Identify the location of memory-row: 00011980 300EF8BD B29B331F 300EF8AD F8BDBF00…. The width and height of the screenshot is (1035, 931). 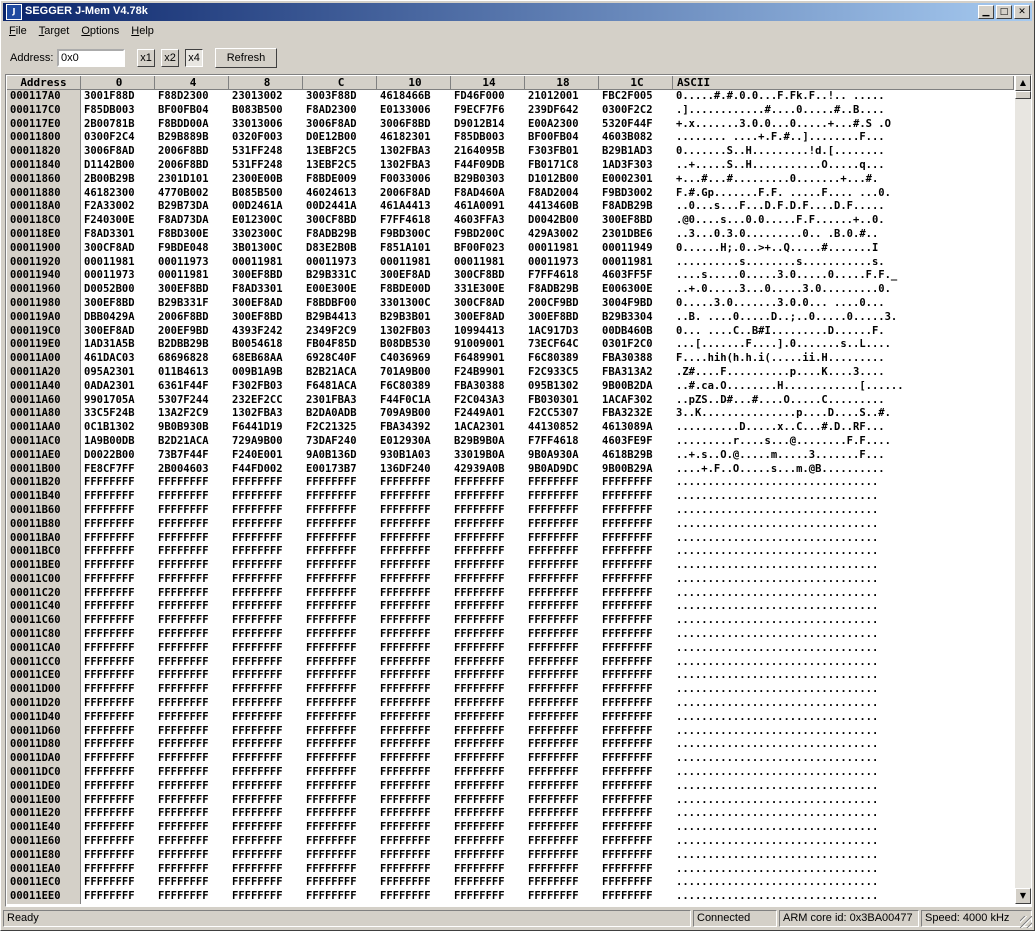
(510, 303).